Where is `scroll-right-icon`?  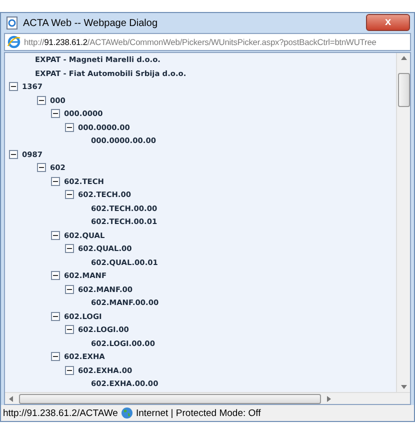
scroll-right-icon is located at coordinates (329, 399).